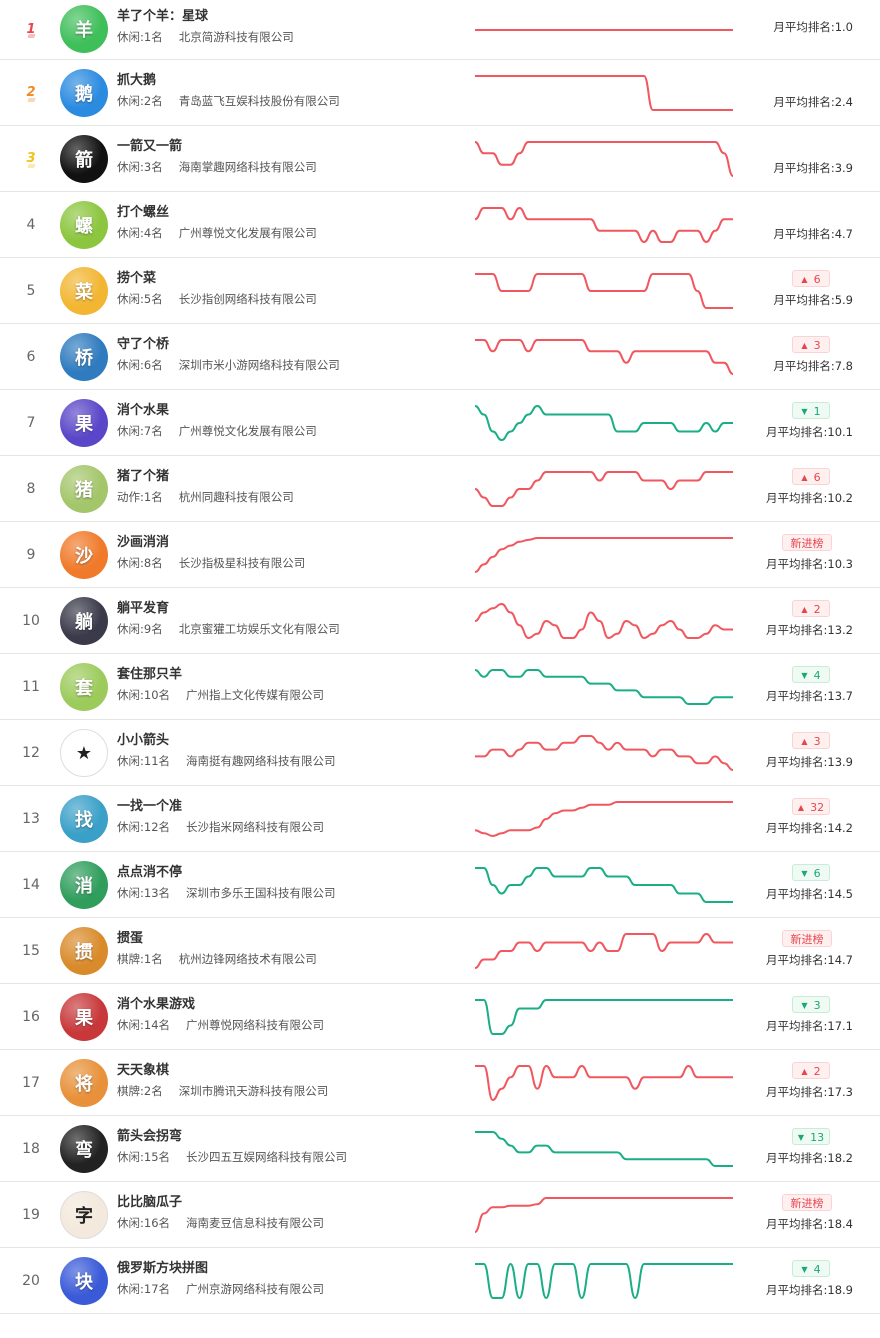  I want to click on game-icon: 将, so click(84, 1083).